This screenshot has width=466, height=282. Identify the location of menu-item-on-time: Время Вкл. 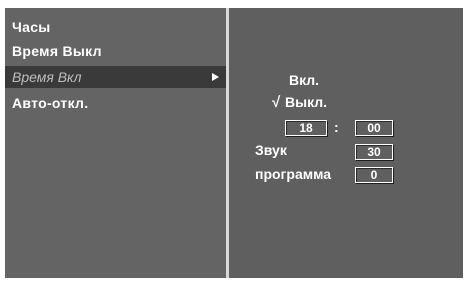
(115, 77).